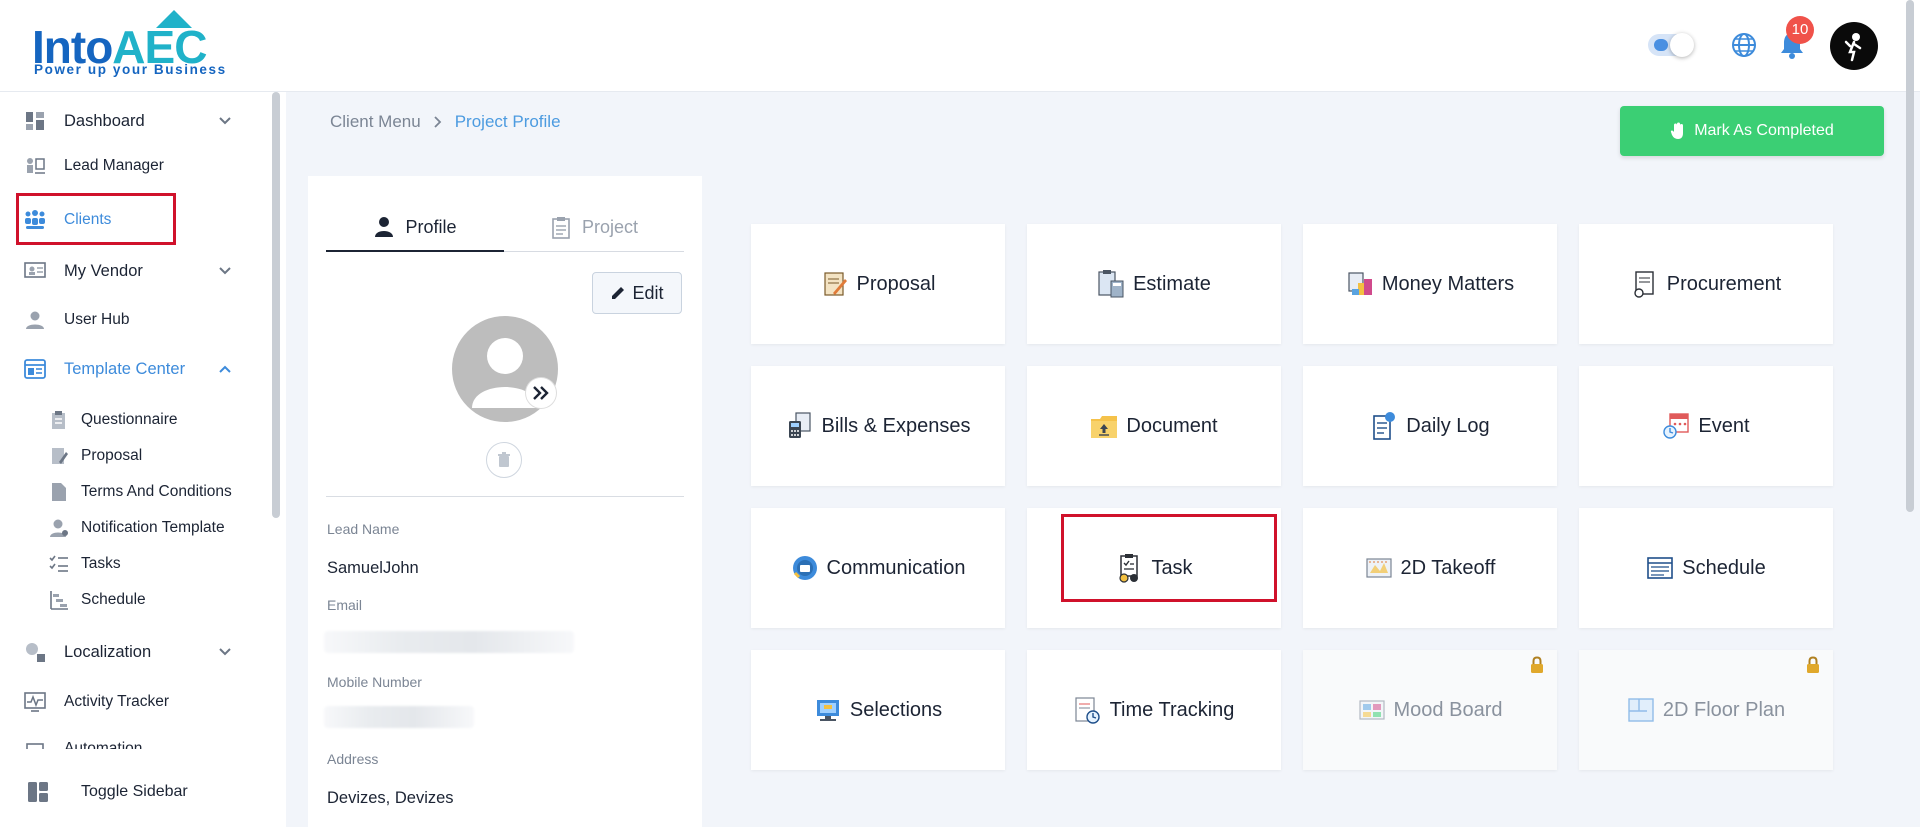 The width and height of the screenshot is (1920, 827). I want to click on sidebar-item-user-hub: User Hub, so click(135, 320).